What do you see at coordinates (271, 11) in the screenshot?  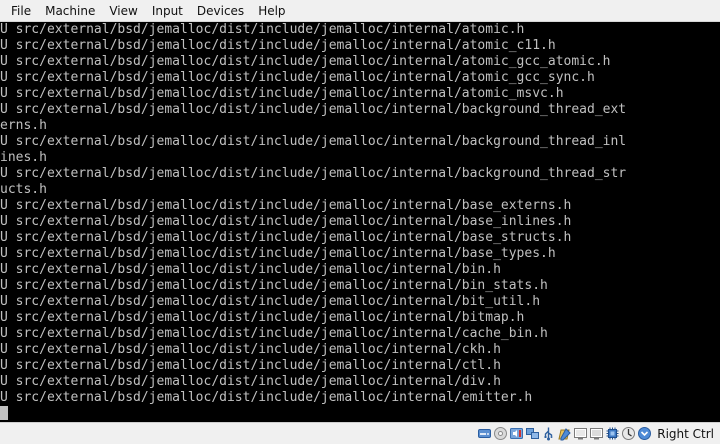 I see `menu-help: Help` at bounding box center [271, 11].